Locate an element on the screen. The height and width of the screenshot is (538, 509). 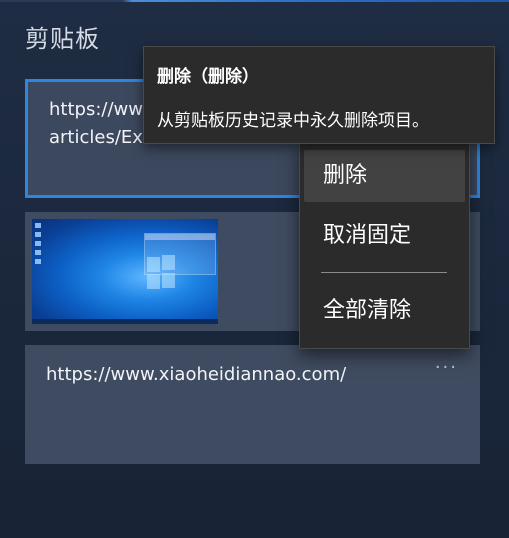
more-horizontal-icon: ··· is located at coordinates (446, 368).